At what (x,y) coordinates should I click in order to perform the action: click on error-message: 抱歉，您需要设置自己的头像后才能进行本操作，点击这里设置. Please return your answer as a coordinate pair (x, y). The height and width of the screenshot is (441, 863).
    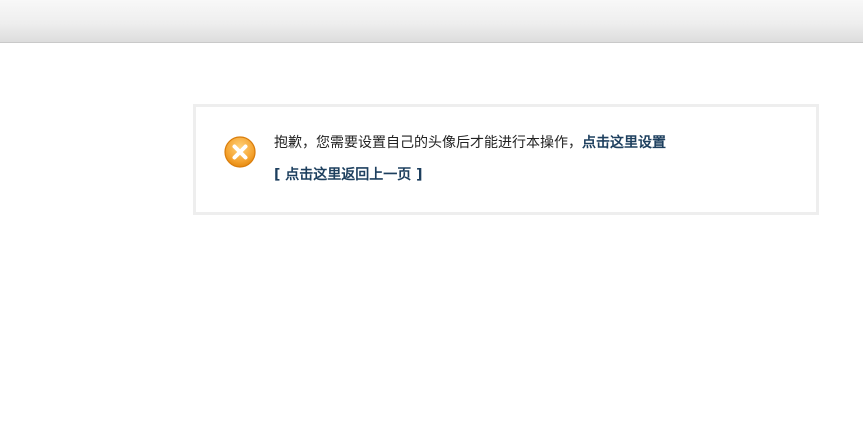
    Looking at the image, I should click on (470, 143).